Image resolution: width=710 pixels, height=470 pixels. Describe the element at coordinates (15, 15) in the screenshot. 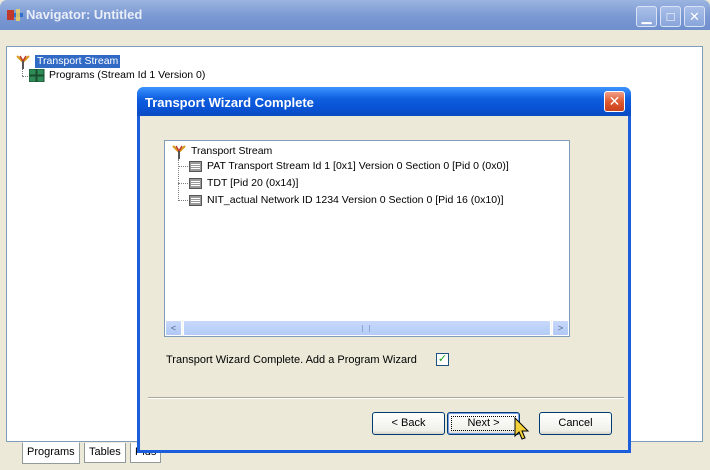

I see `navigator-app-icon` at that location.